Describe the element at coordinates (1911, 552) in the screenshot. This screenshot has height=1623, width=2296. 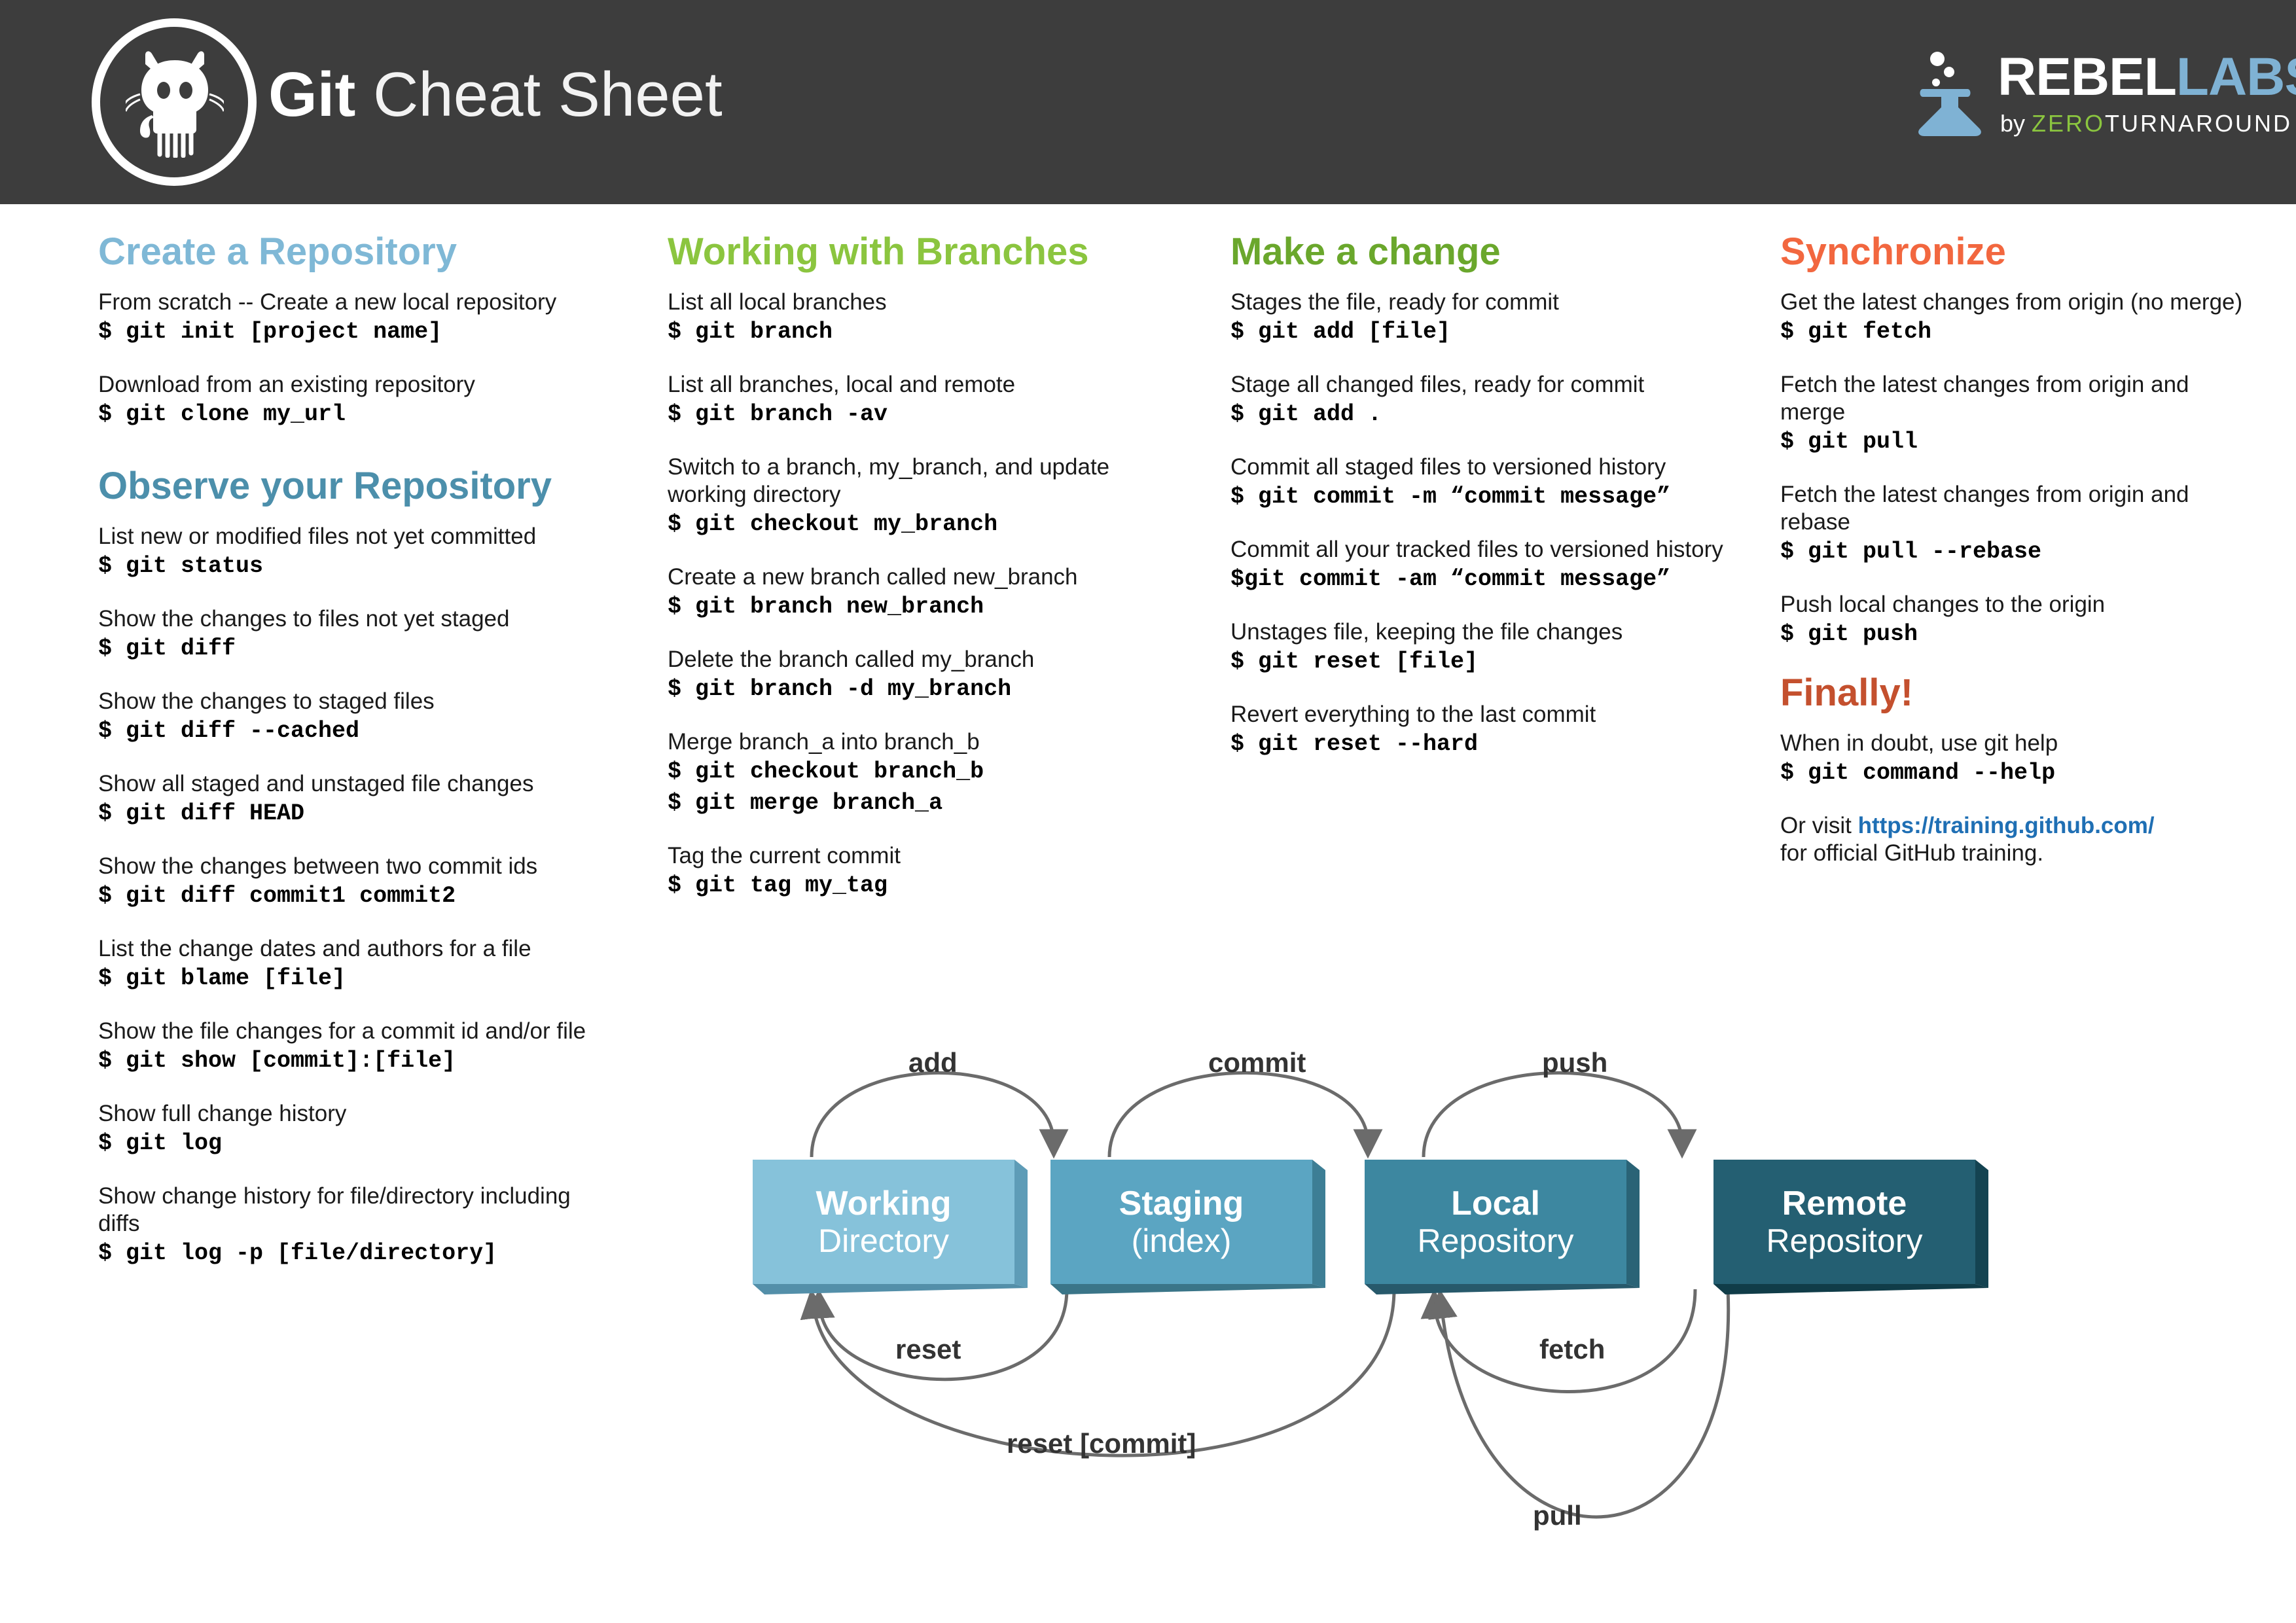
I see `command-text: $ git pull --rebase` at that location.